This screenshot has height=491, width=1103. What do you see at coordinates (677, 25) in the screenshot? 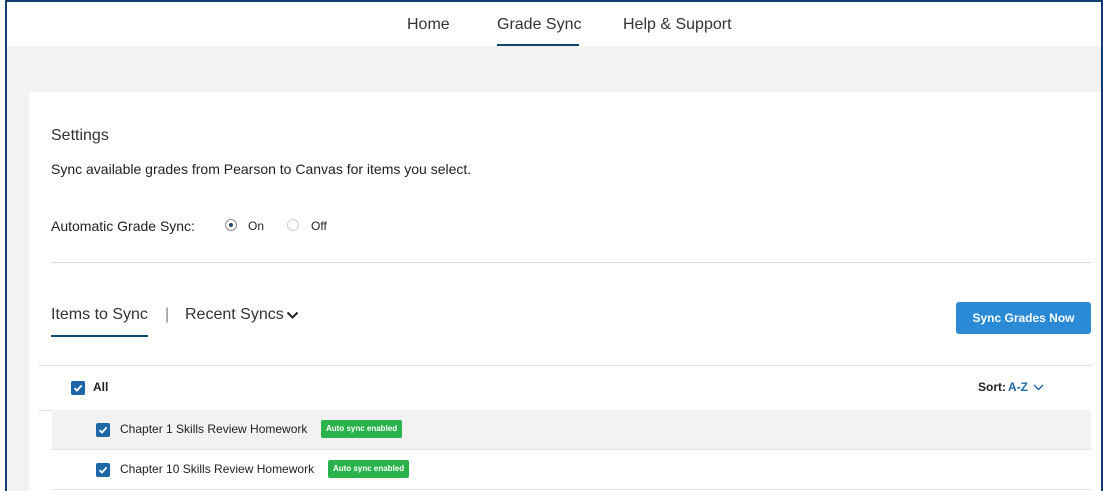
I see `nav-help-support: Help & Support` at bounding box center [677, 25].